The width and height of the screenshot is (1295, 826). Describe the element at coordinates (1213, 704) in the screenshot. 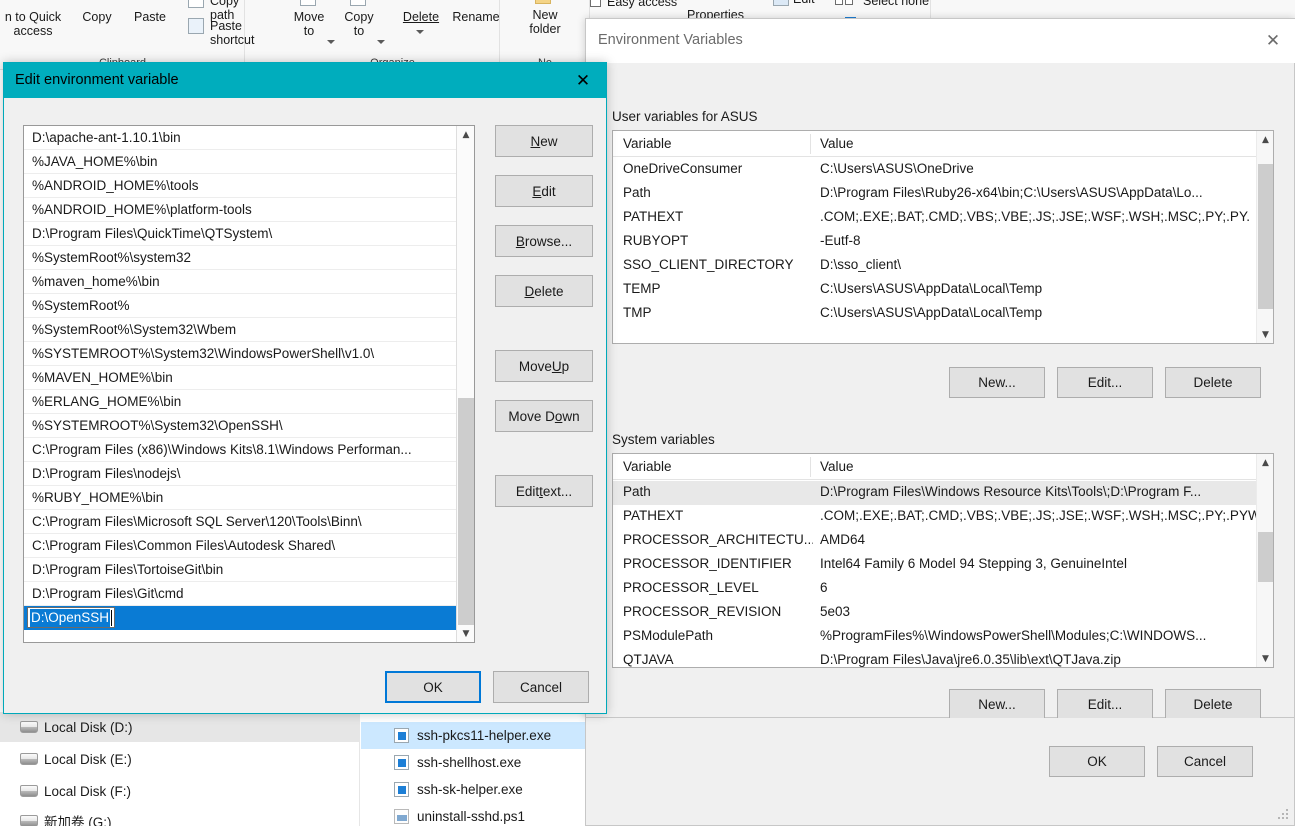

I see `system-delete-button: Delete` at that location.